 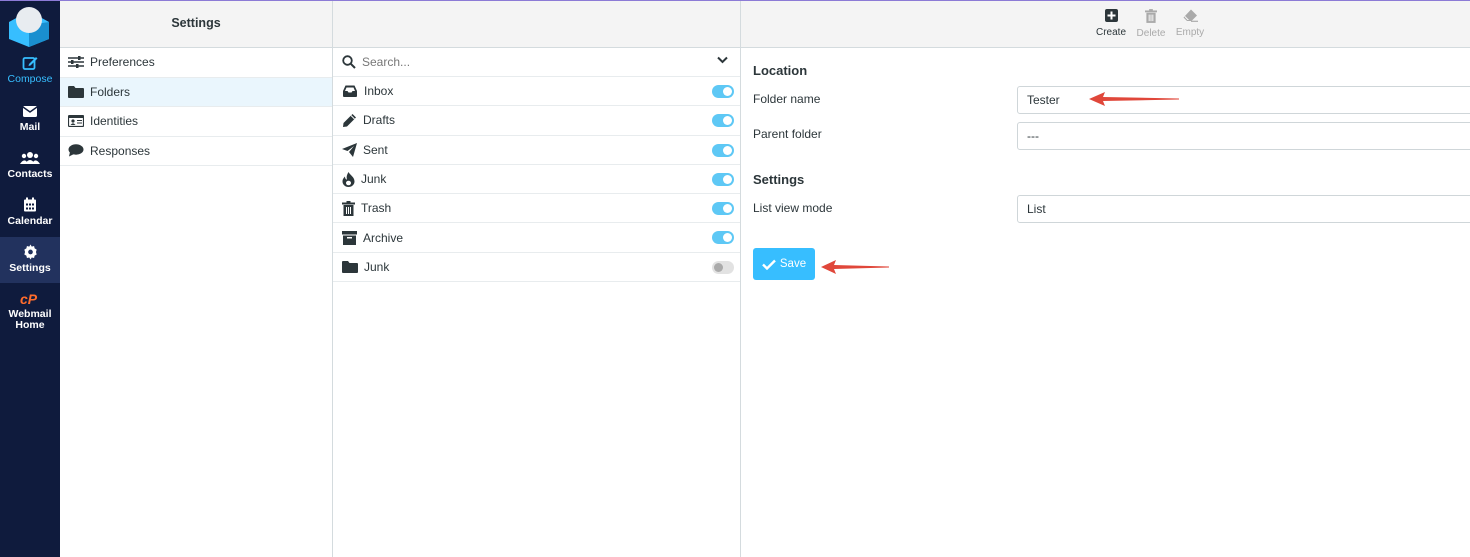 I want to click on settings-item-label: Responses, so click(x=120, y=150).